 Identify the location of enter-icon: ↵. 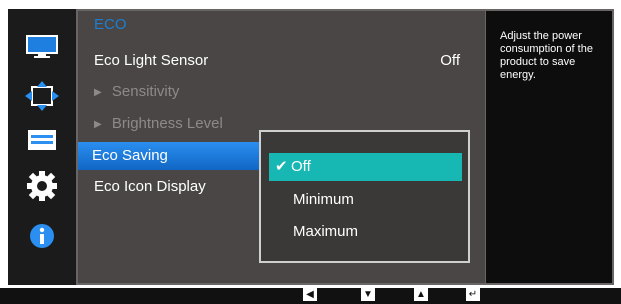
(473, 294).